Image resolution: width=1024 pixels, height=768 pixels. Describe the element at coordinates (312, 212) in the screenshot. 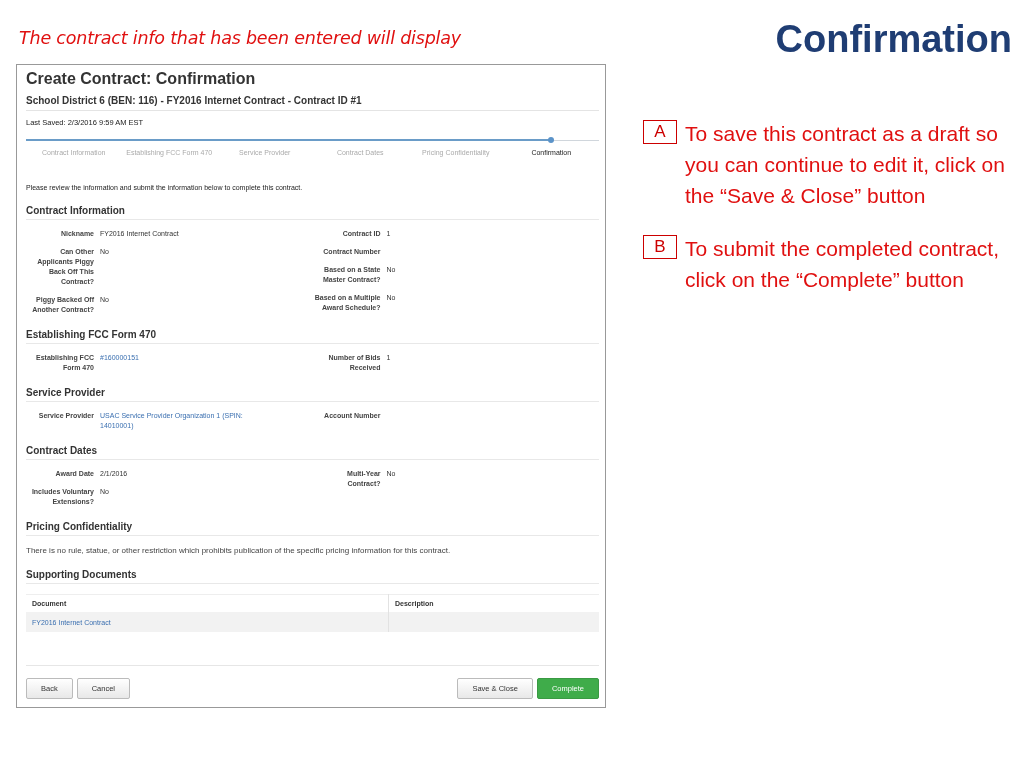

I see `section-heading: Contract Information` at that location.